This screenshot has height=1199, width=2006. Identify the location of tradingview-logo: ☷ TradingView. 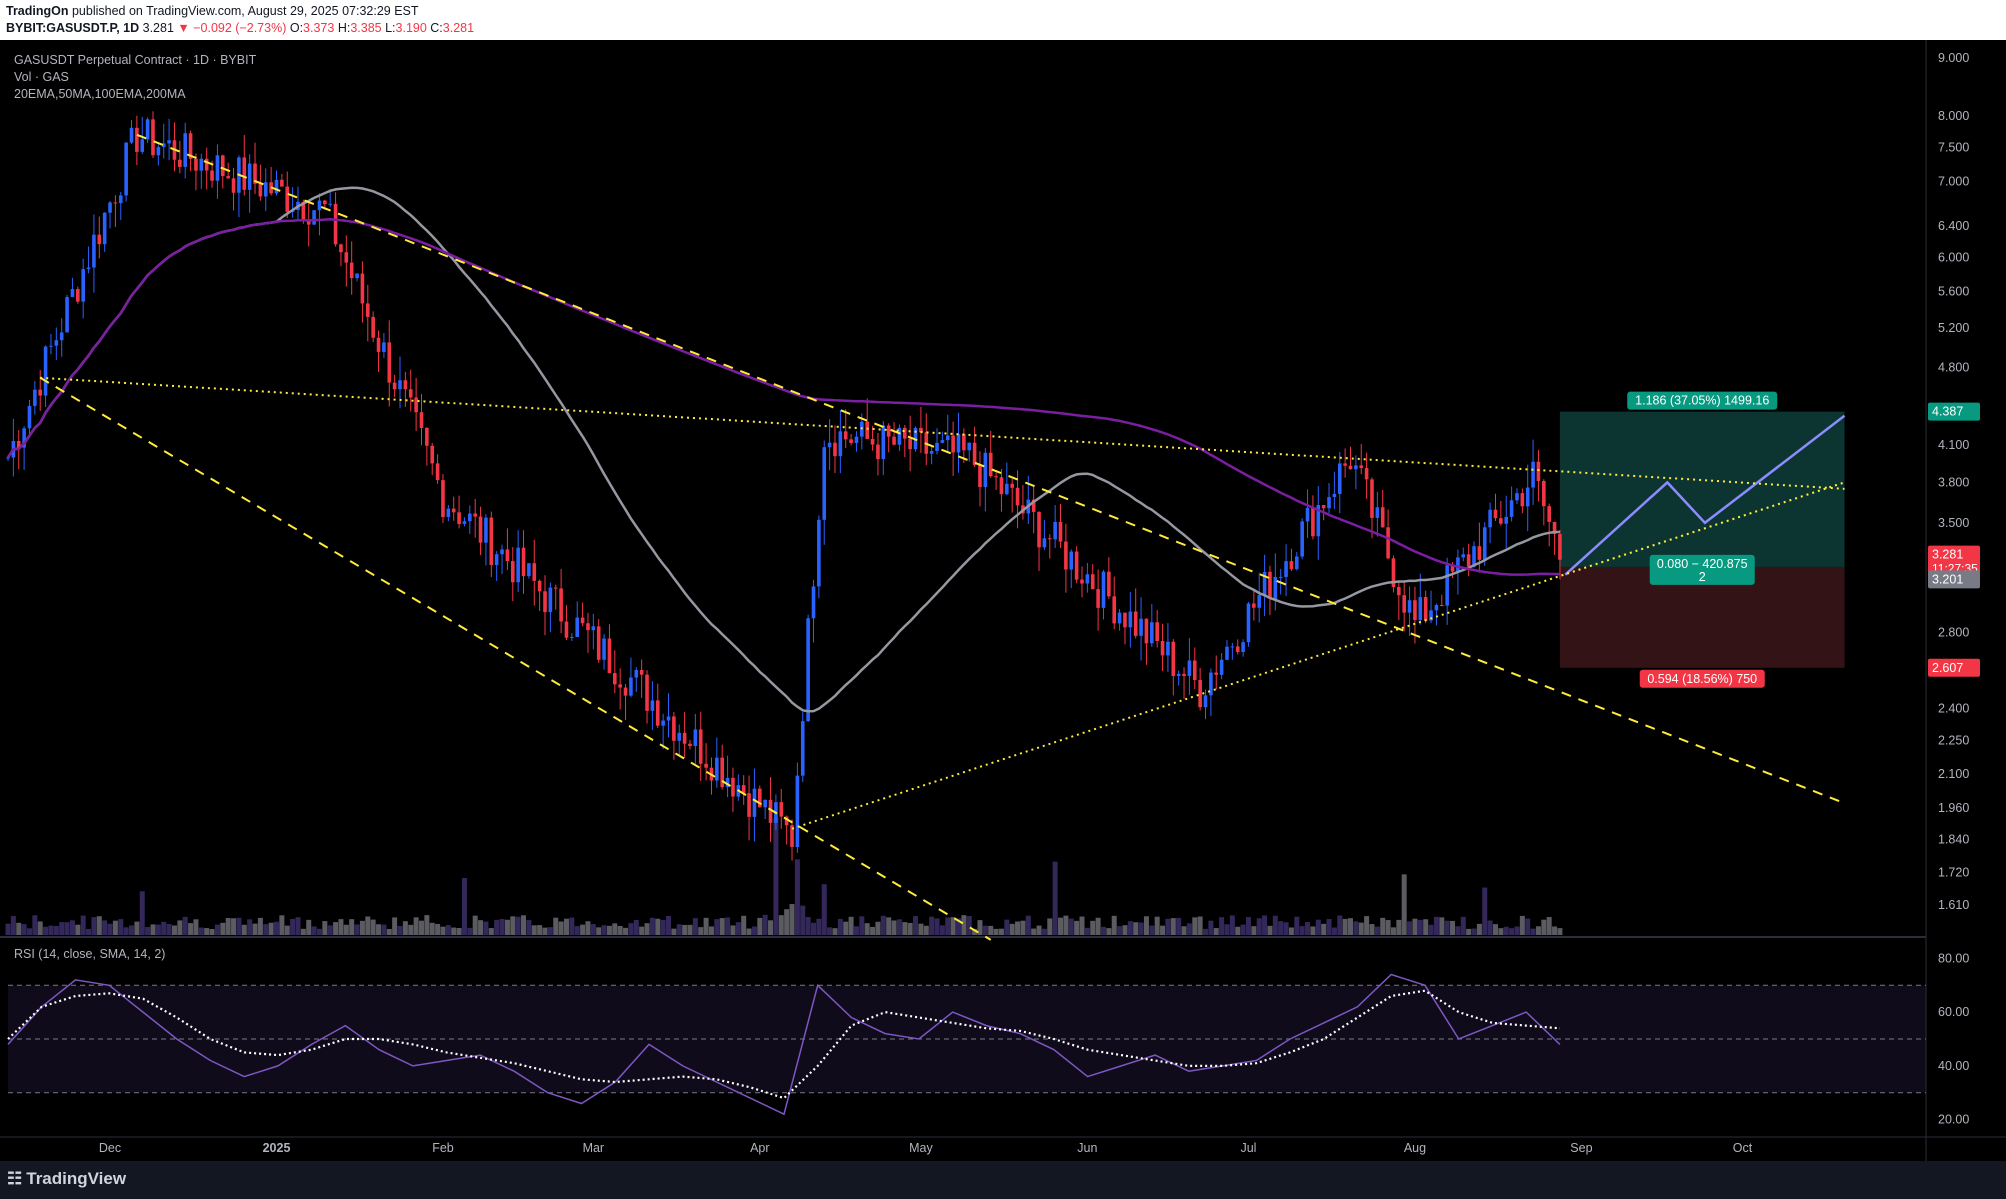
(66, 1179).